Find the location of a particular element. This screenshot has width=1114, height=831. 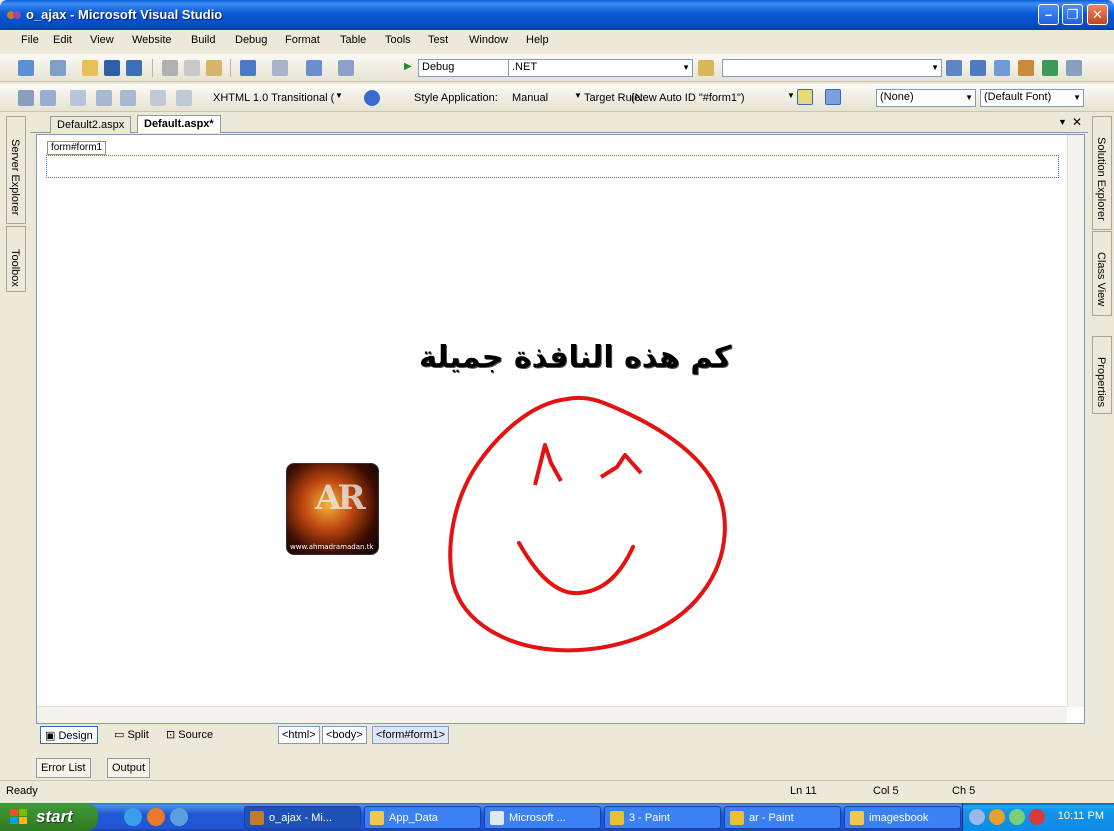

vertical-scrollbar is located at coordinates (1075, 421).